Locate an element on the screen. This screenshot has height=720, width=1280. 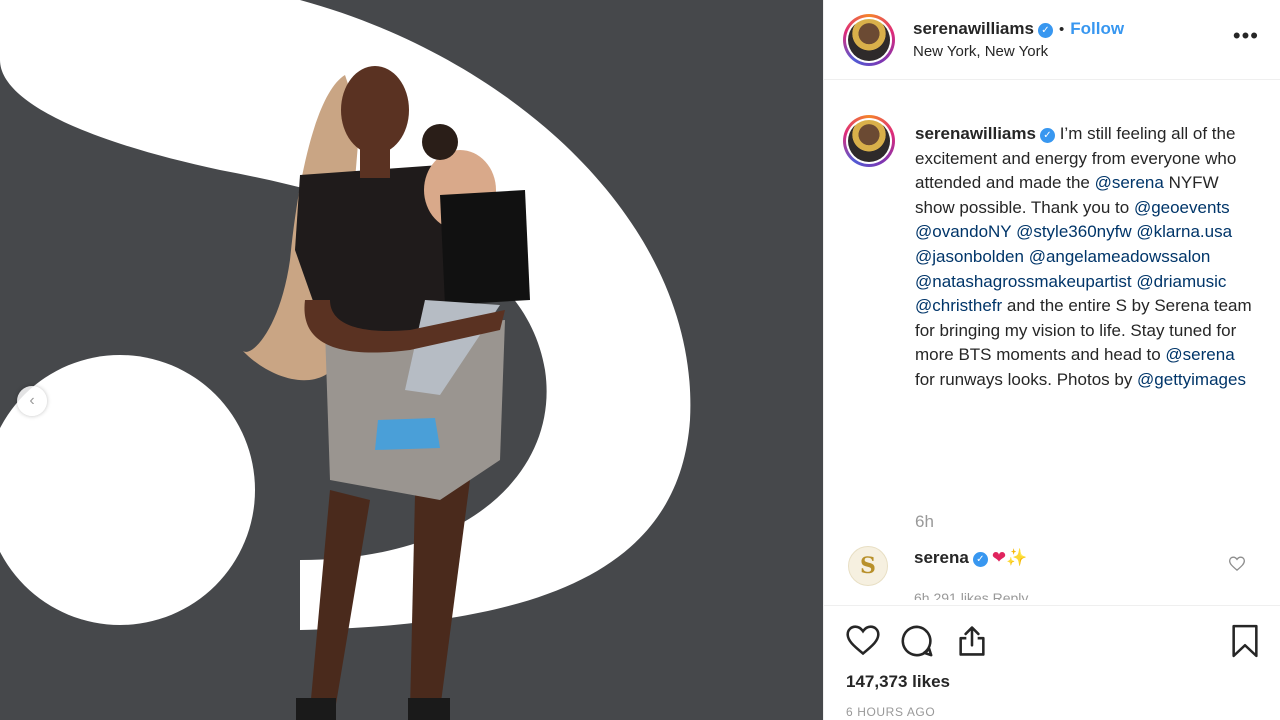
header-username-link: serenawilliams is located at coordinates (973, 28).